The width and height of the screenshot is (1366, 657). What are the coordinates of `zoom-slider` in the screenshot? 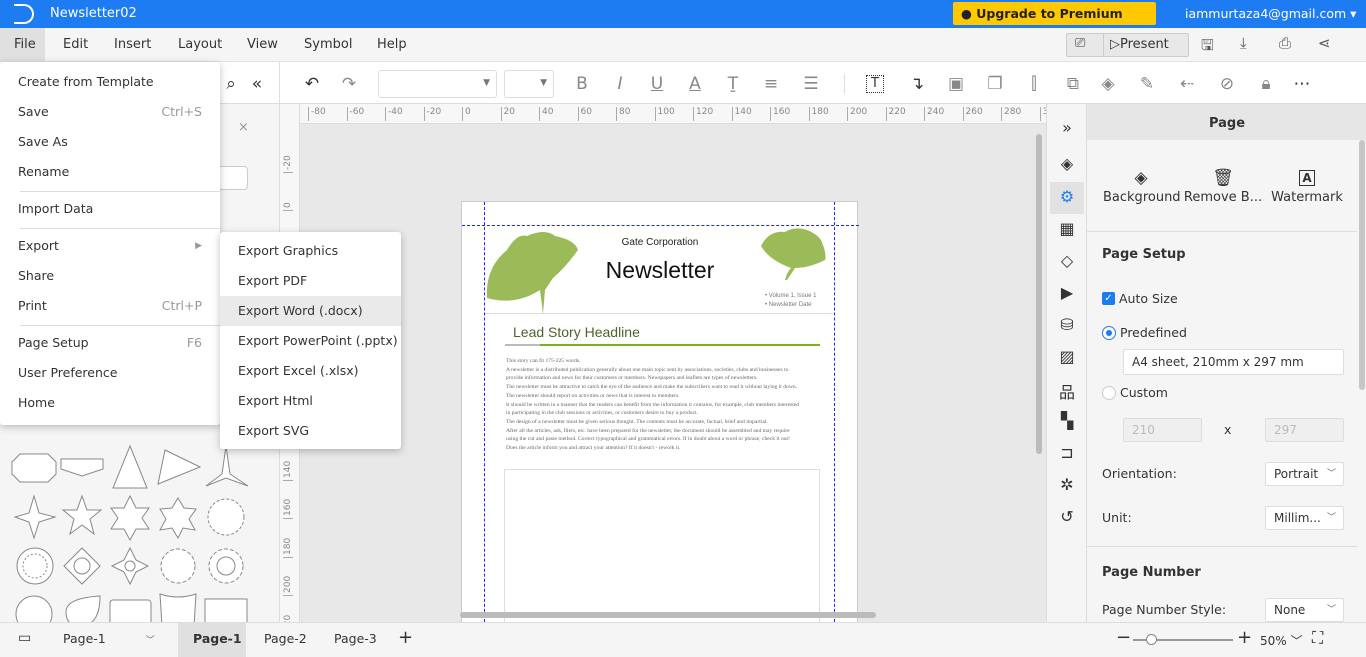 It's located at (1183, 639).